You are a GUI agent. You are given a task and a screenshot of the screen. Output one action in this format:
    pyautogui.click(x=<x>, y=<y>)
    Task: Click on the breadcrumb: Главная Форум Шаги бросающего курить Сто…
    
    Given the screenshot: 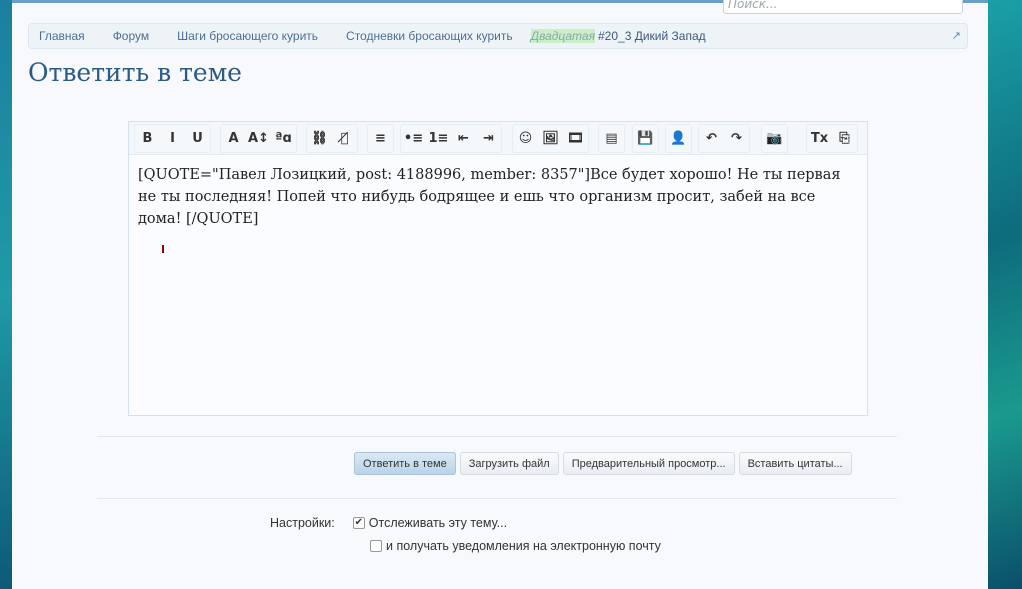 What is the action you would take?
    pyautogui.click(x=498, y=36)
    